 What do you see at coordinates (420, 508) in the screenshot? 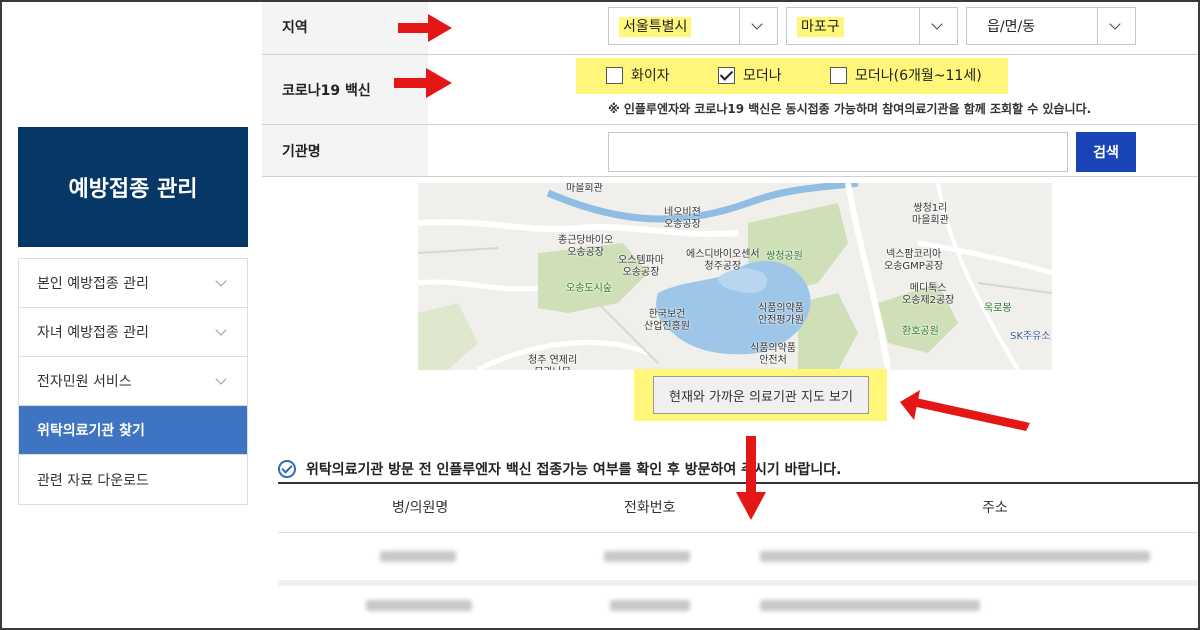
I see `table-header-name: 병/의원명` at bounding box center [420, 508].